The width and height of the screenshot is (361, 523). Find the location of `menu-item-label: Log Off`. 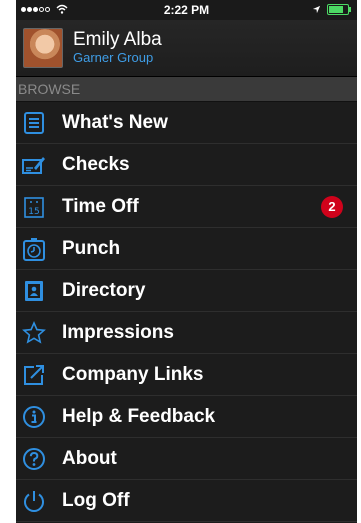

menu-item-label: Log Off is located at coordinates (96, 500).